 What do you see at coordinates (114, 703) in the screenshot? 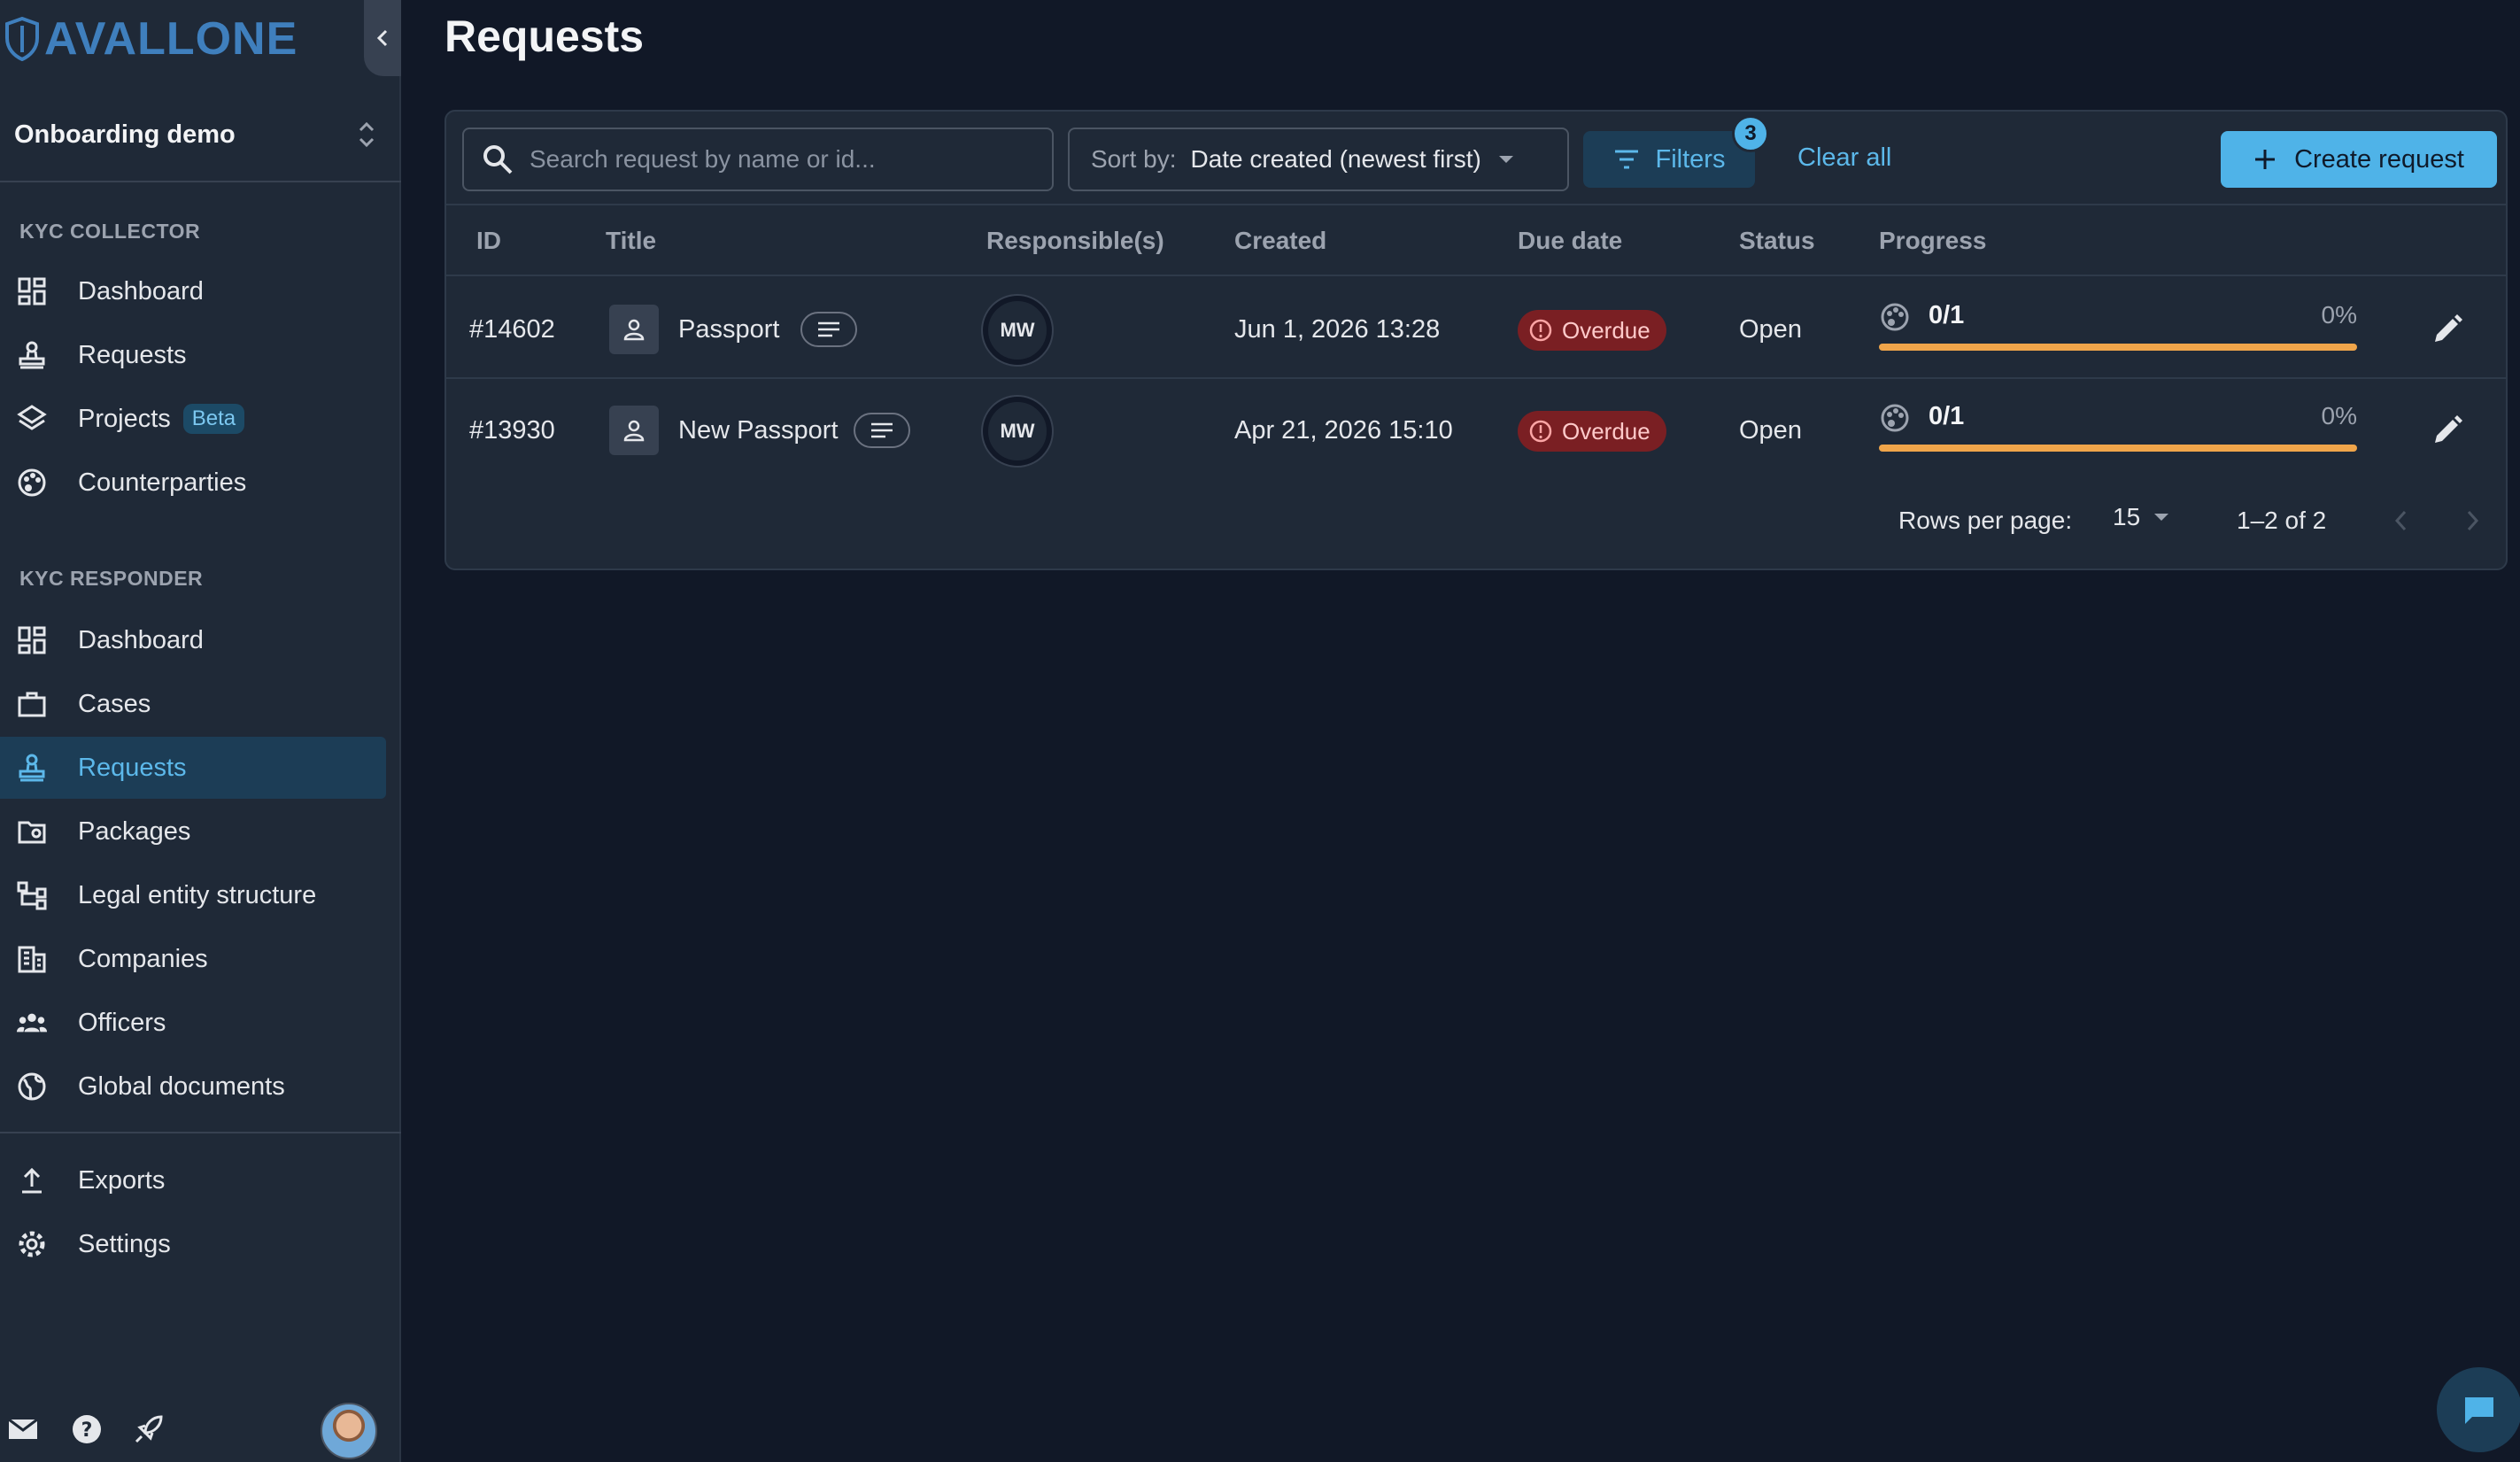
I see `sidebar-item-label: Cases` at bounding box center [114, 703].